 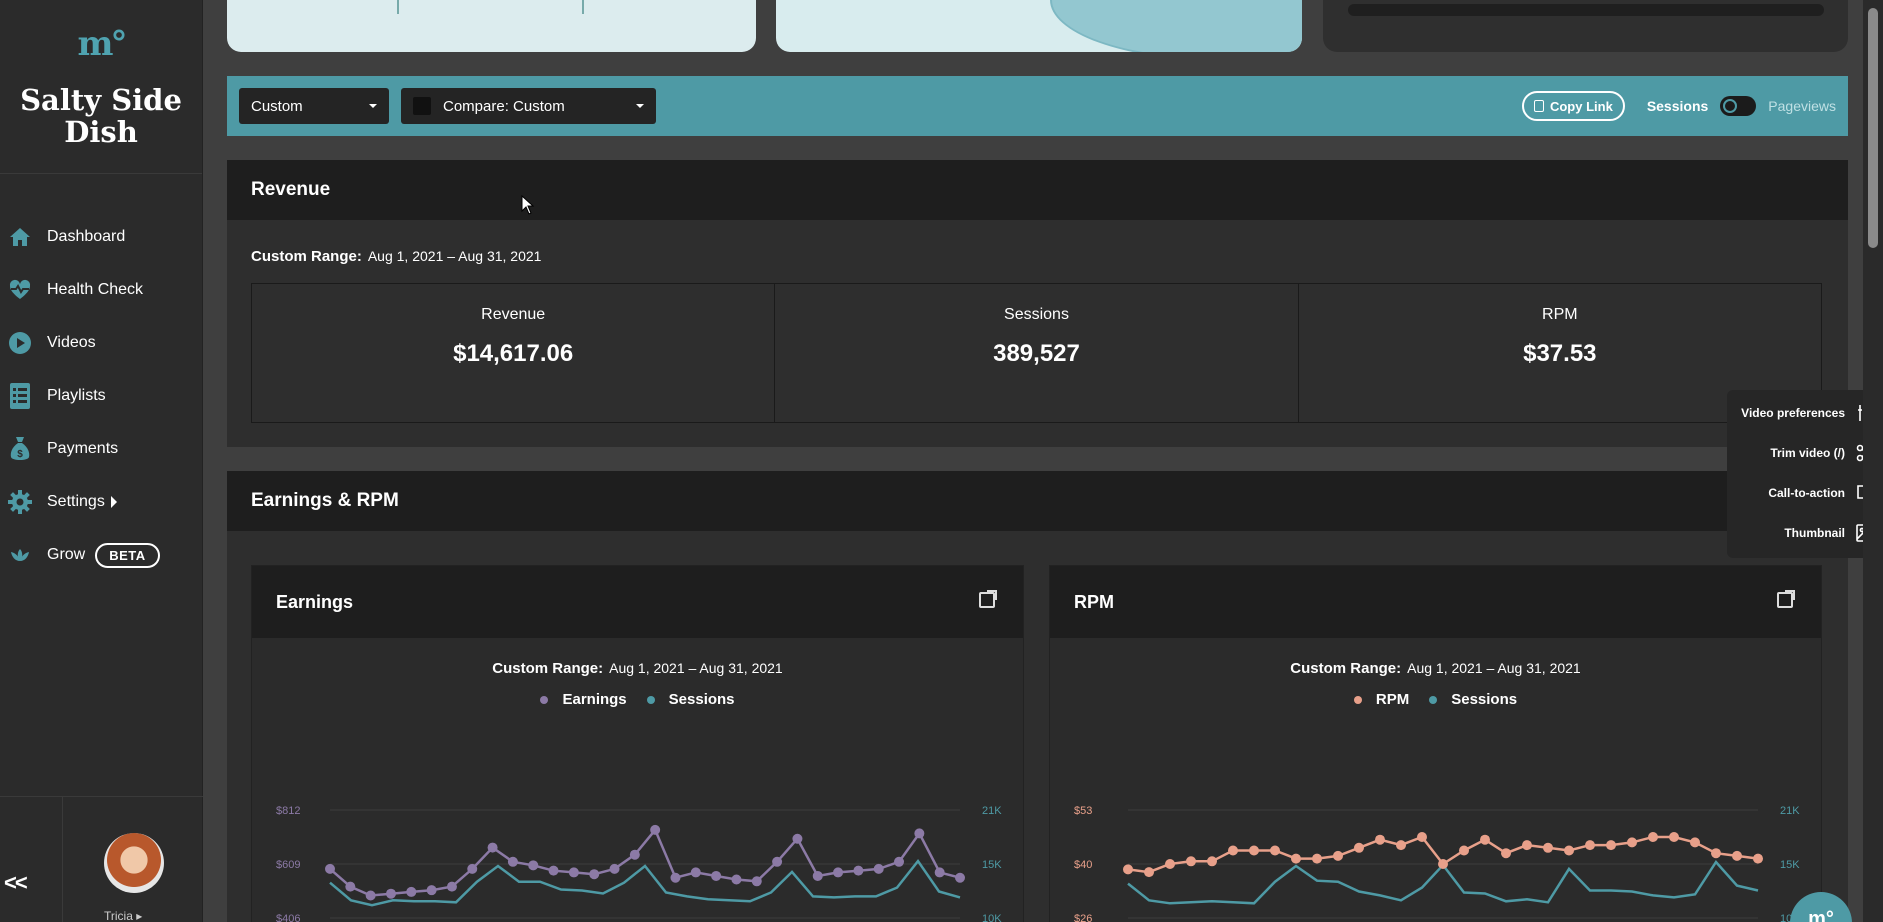 I want to click on legend-item-earnings: Earnings, so click(x=583, y=699).